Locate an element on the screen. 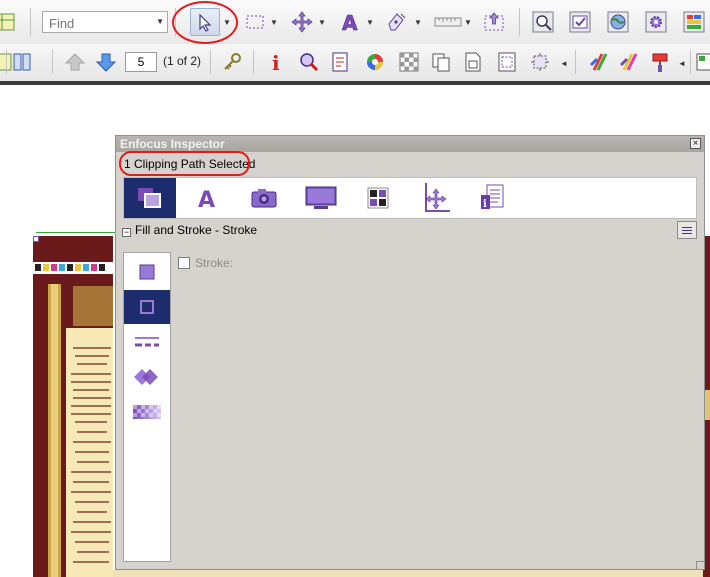 The image size is (710, 577). separations-icon is located at coordinates (600, 62).